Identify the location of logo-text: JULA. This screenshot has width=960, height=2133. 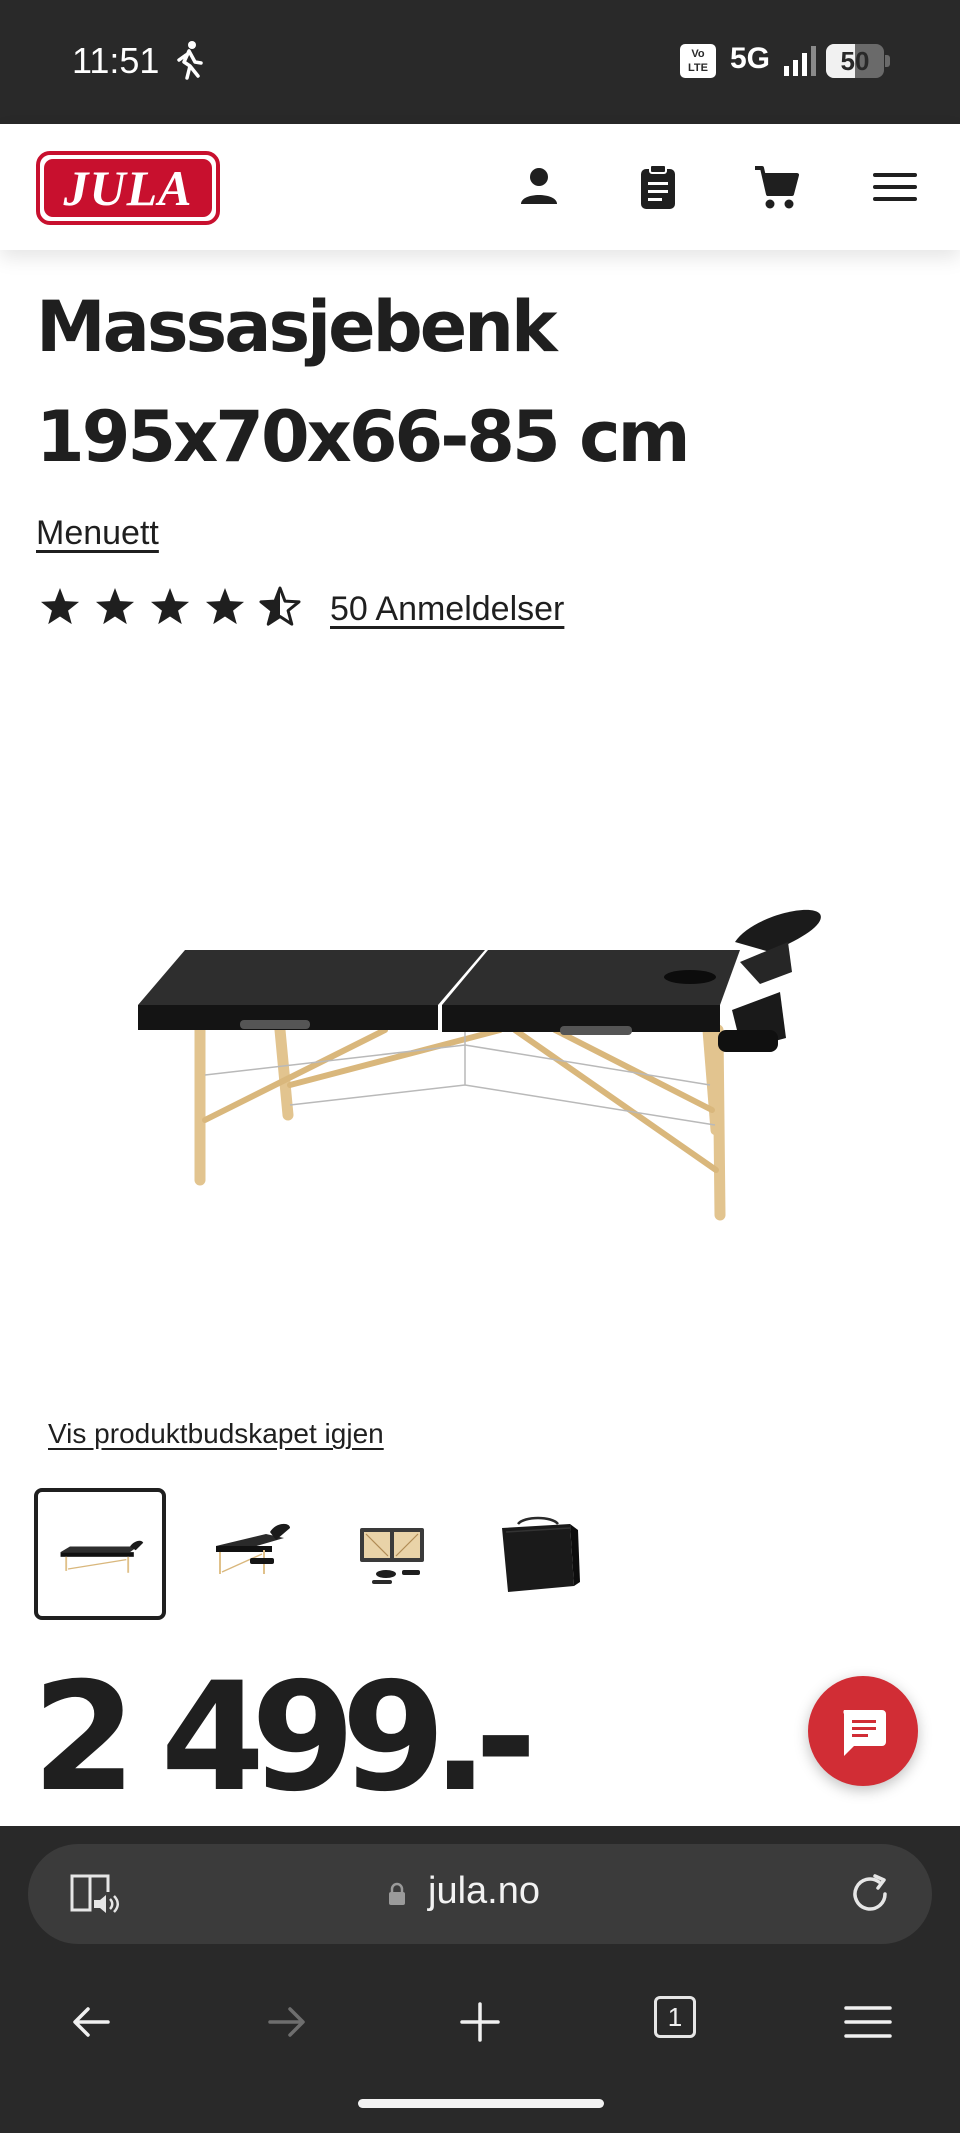
(128, 188).